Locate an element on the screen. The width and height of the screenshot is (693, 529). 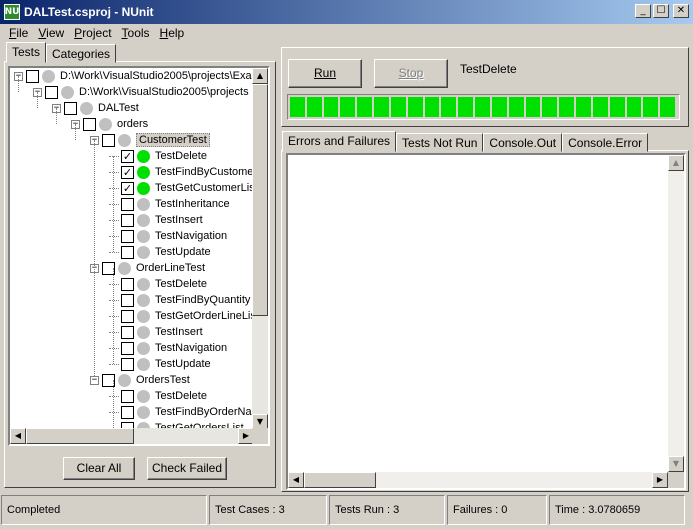
tree-hscroll-thumb is located at coordinates (80, 436).